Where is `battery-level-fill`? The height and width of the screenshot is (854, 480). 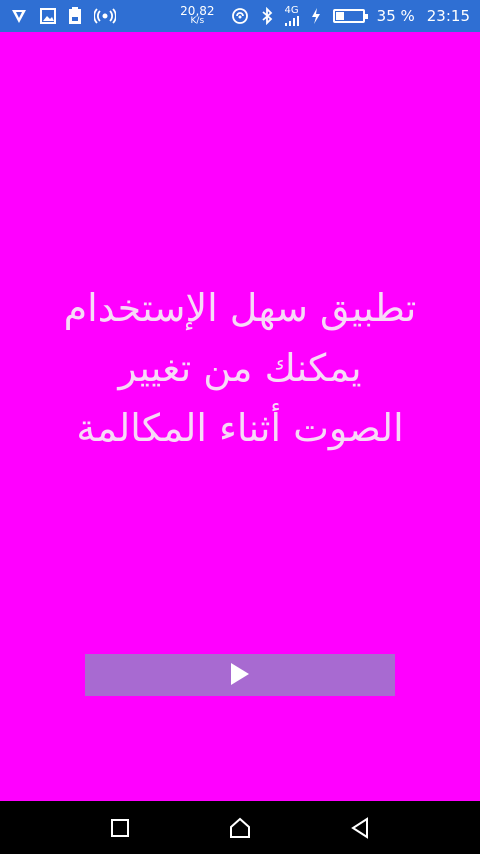 battery-level-fill is located at coordinates (340, 16).